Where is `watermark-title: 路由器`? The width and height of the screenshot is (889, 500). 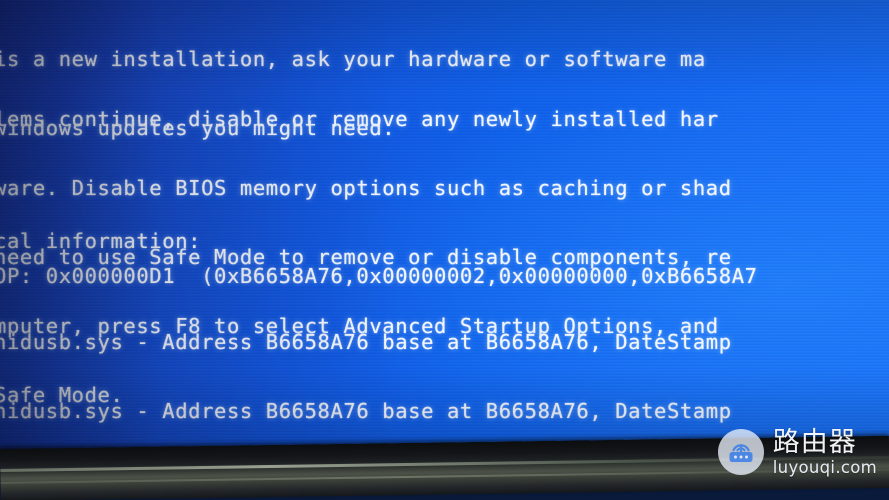
watermark-title: 路由器 is located at coordinates (814, 442).